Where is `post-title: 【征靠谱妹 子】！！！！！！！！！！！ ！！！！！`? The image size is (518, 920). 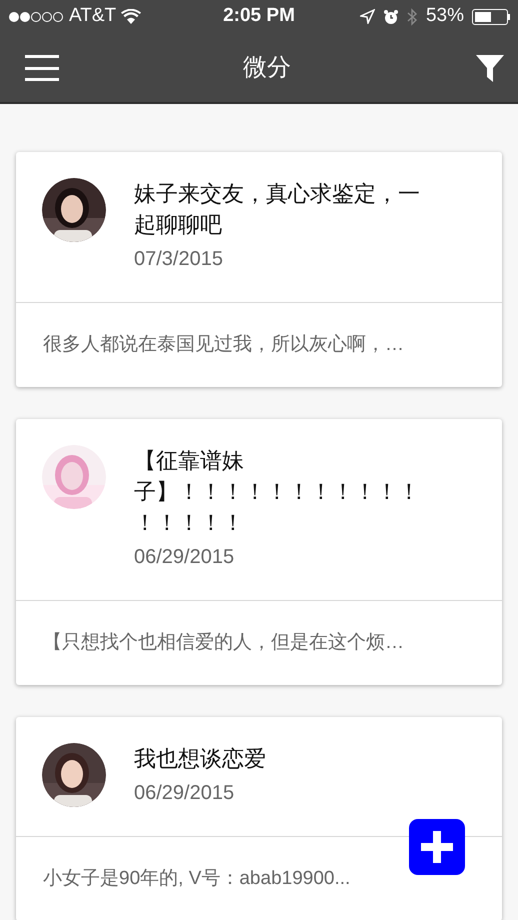
post-title: 【征靠谱妹 子】！！！！！！！！！！！ ！！！！！ is located at coordinates (277, 492).